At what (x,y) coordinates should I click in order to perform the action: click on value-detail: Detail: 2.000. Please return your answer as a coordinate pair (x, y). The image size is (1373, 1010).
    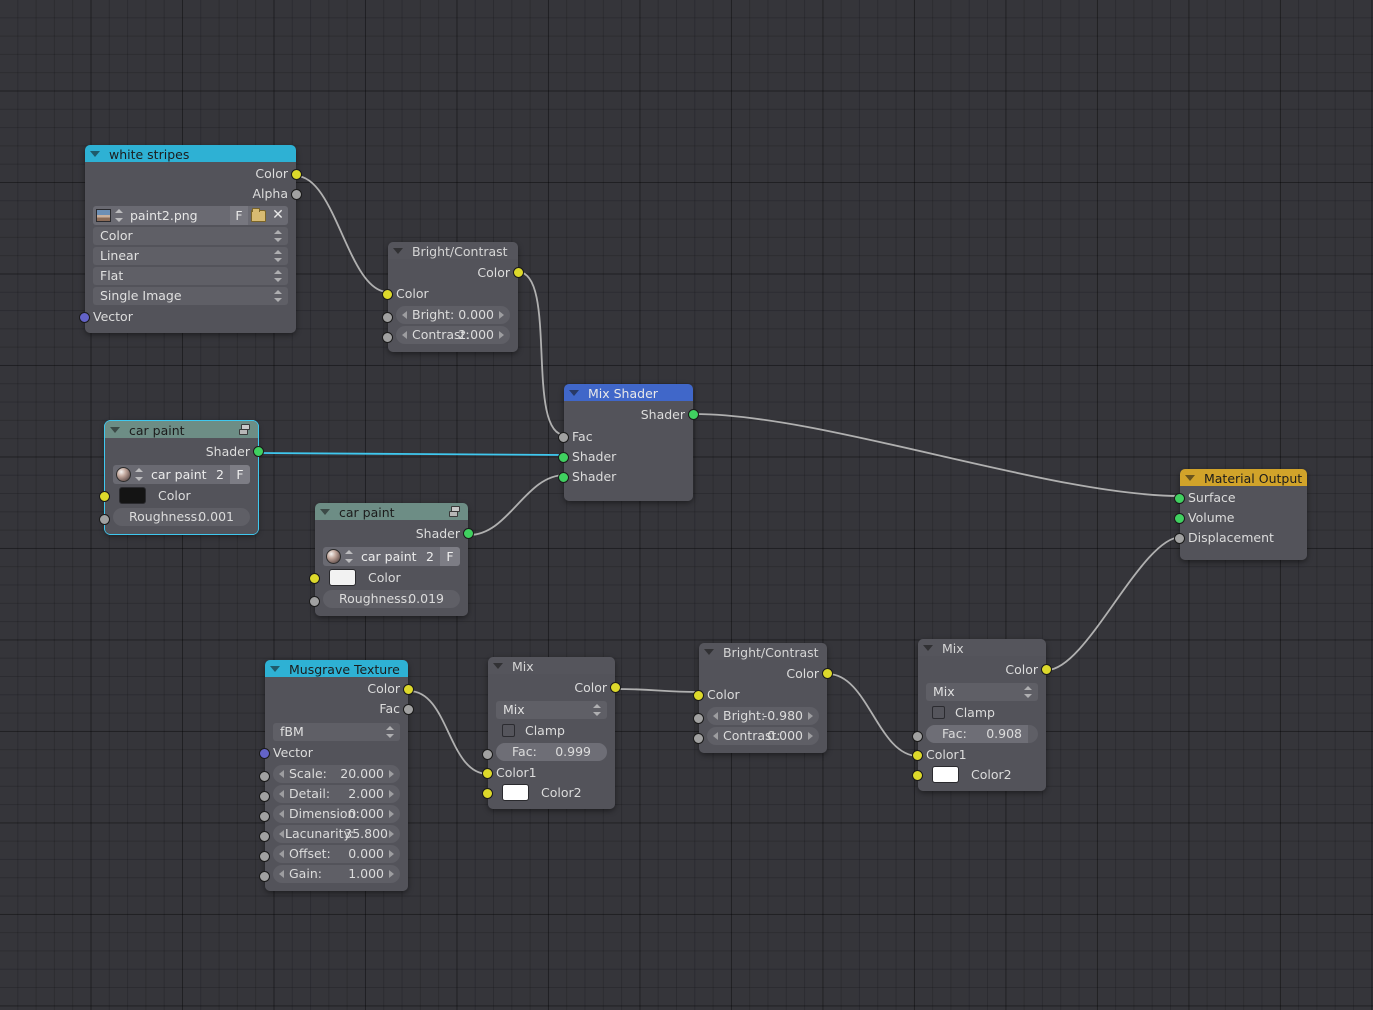
    Looking at the image, I should click on (336, 794).